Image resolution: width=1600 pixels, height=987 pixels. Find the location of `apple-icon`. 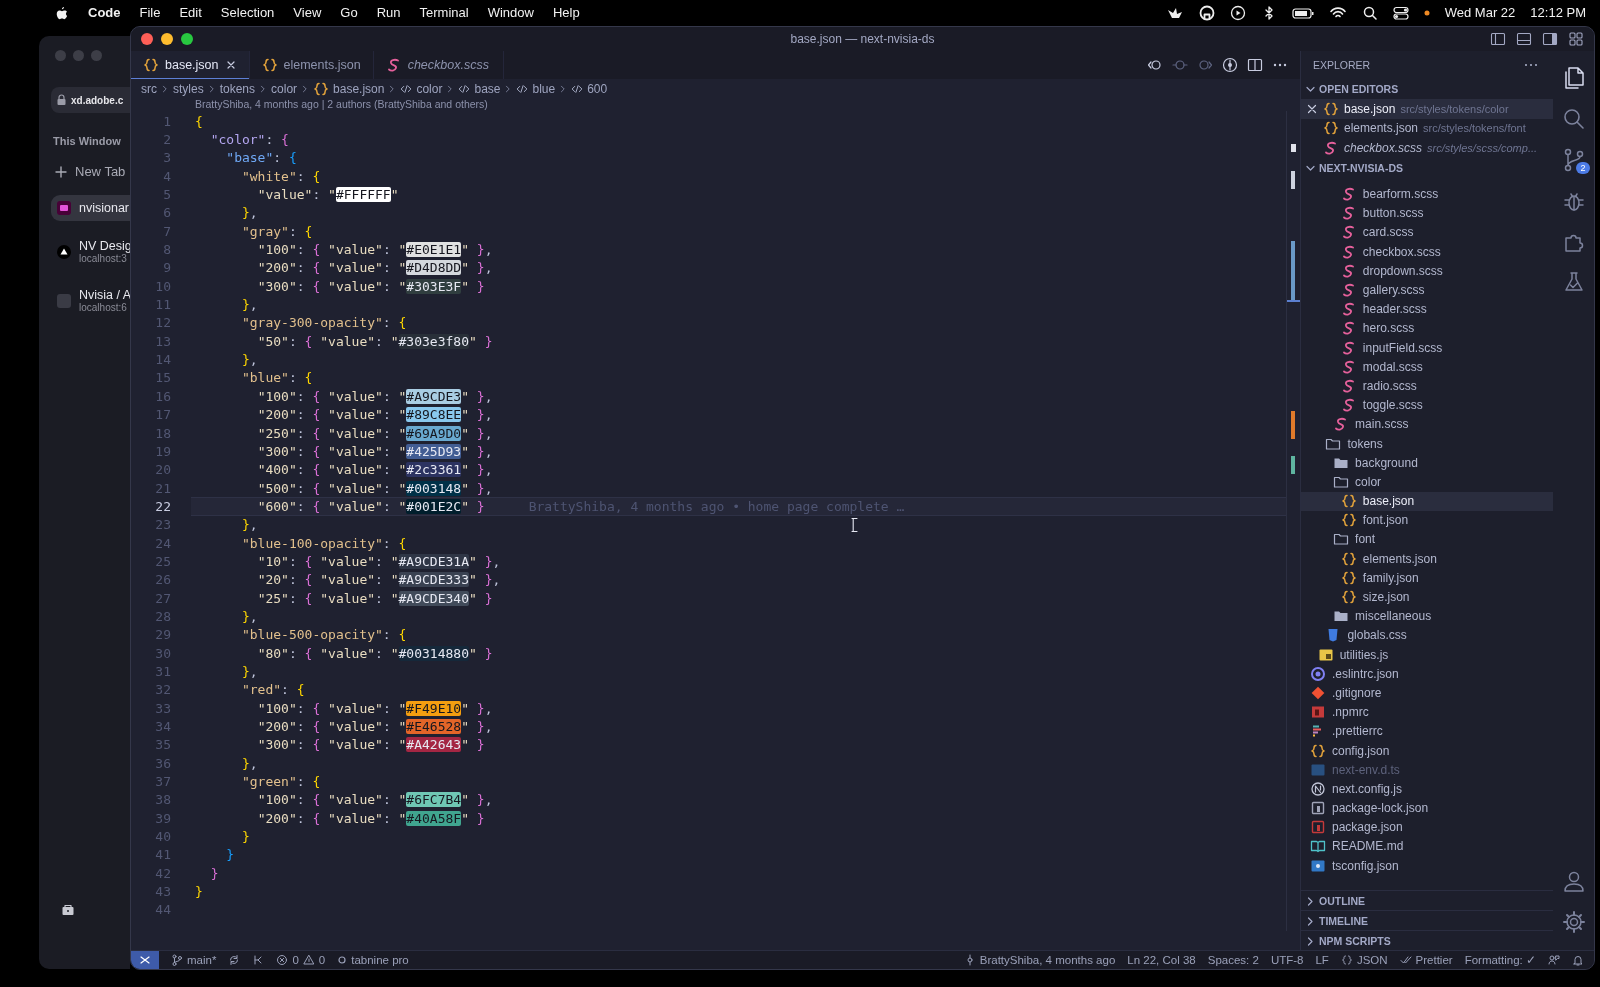

apple-icon is located at coordinates (62, 12).